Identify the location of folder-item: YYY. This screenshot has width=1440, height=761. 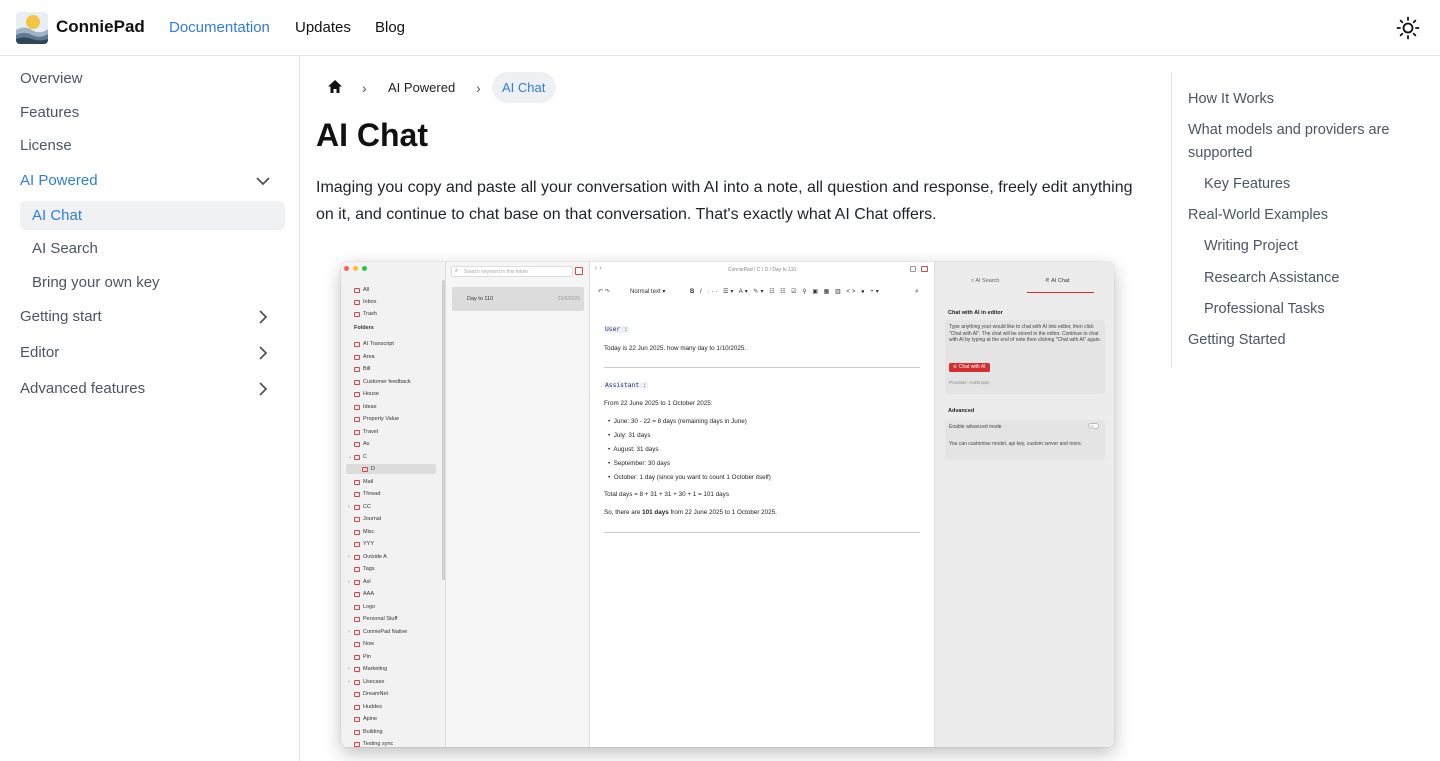
(368, 544).